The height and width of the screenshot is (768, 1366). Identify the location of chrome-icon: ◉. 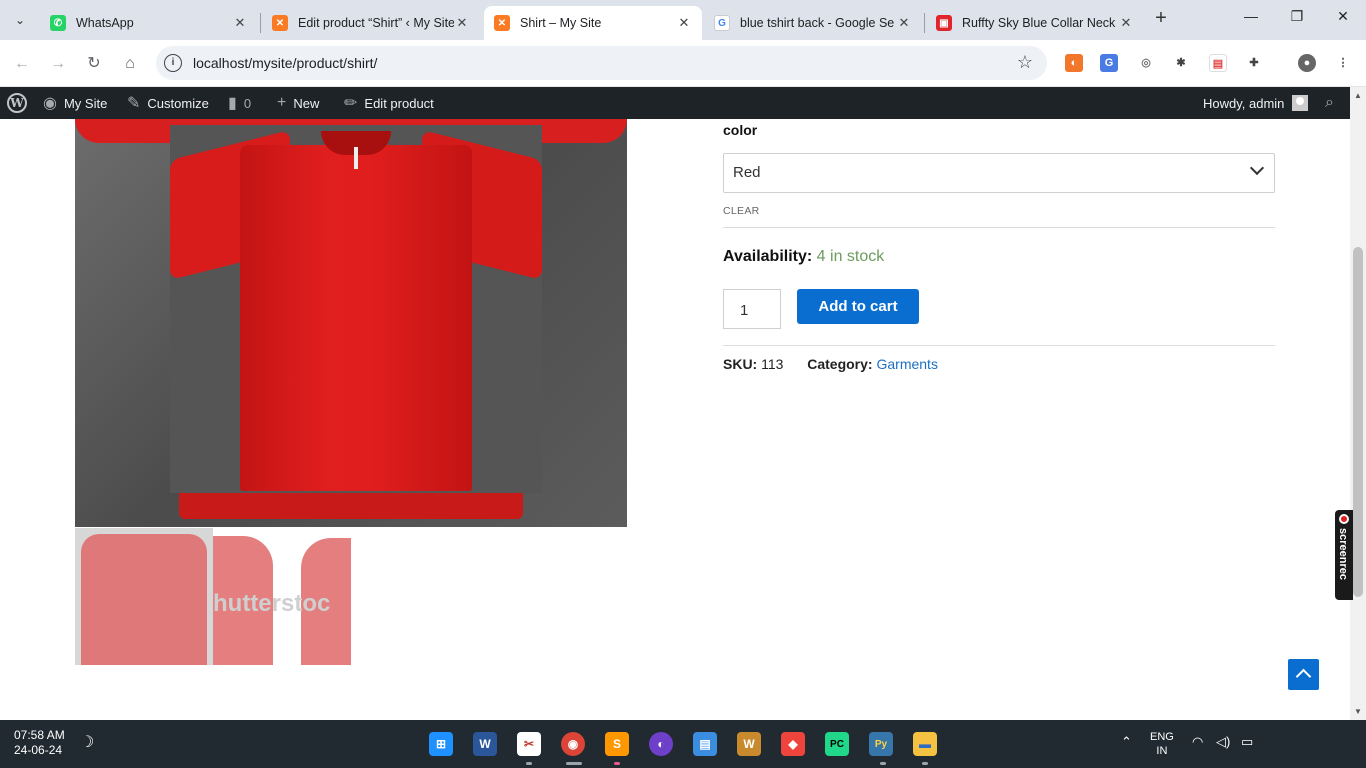
(573, 744).